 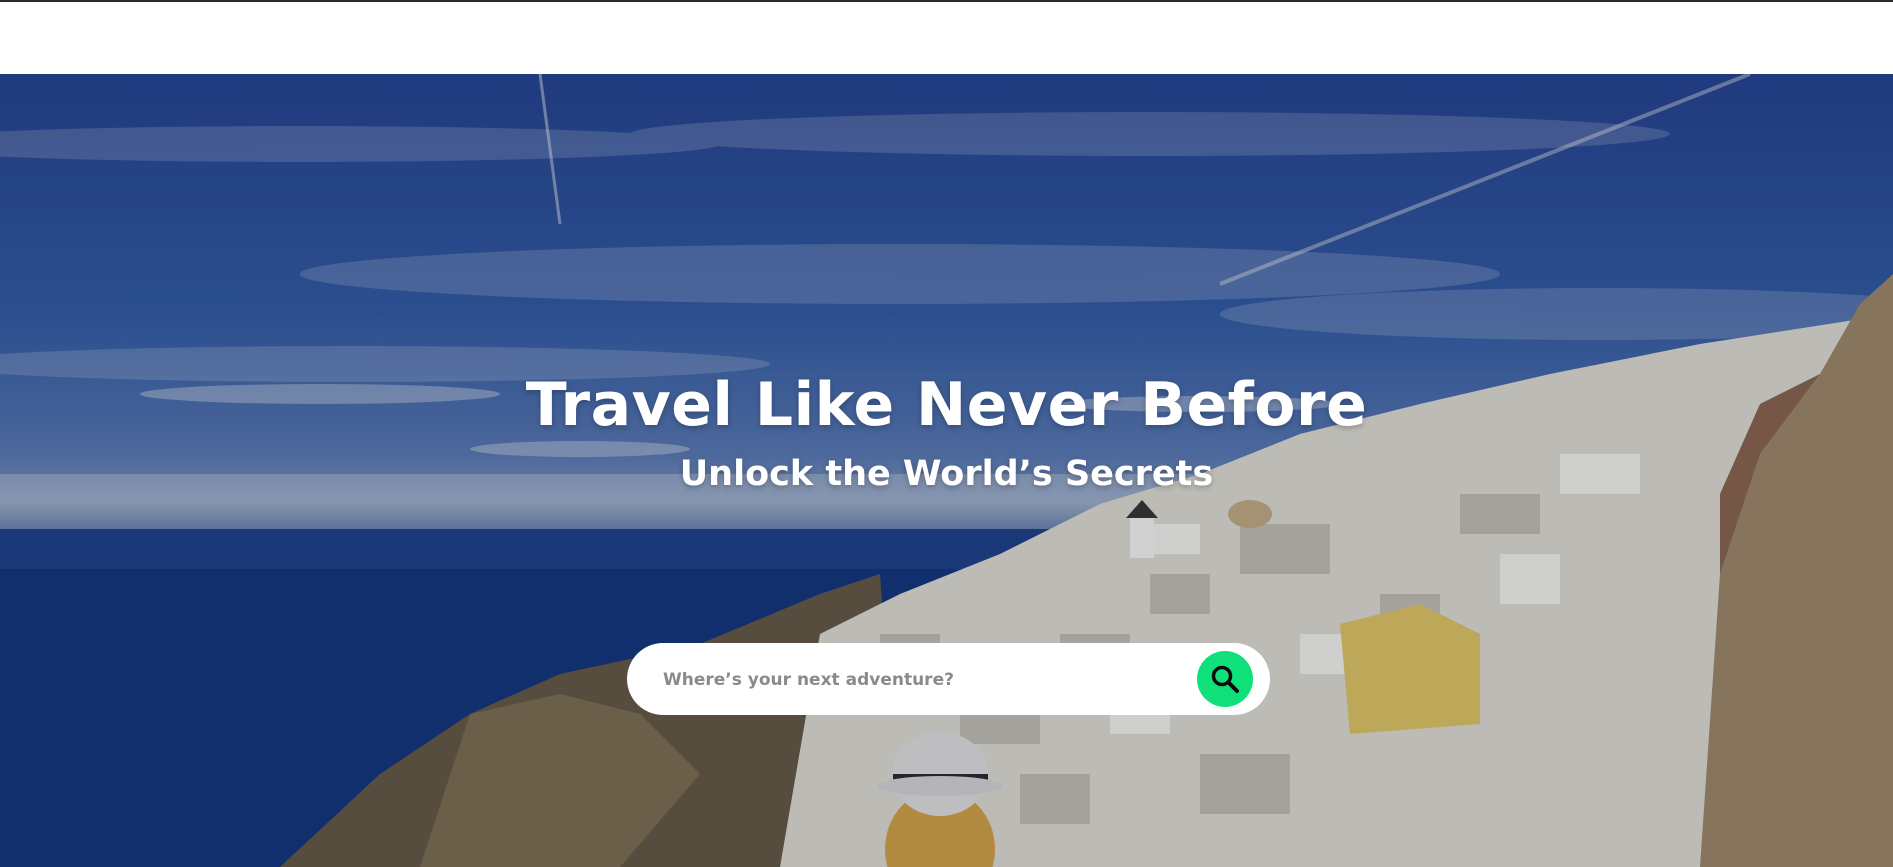 I want to click on hero-title: Travel Like Never Before, so click(x=946, y=405).